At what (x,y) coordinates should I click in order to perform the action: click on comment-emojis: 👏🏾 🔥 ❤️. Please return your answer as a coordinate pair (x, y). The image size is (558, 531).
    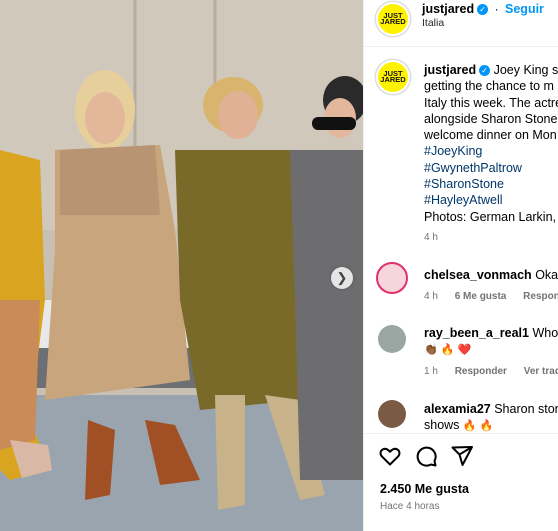
    Looking at the image, I should click on (448, 350).